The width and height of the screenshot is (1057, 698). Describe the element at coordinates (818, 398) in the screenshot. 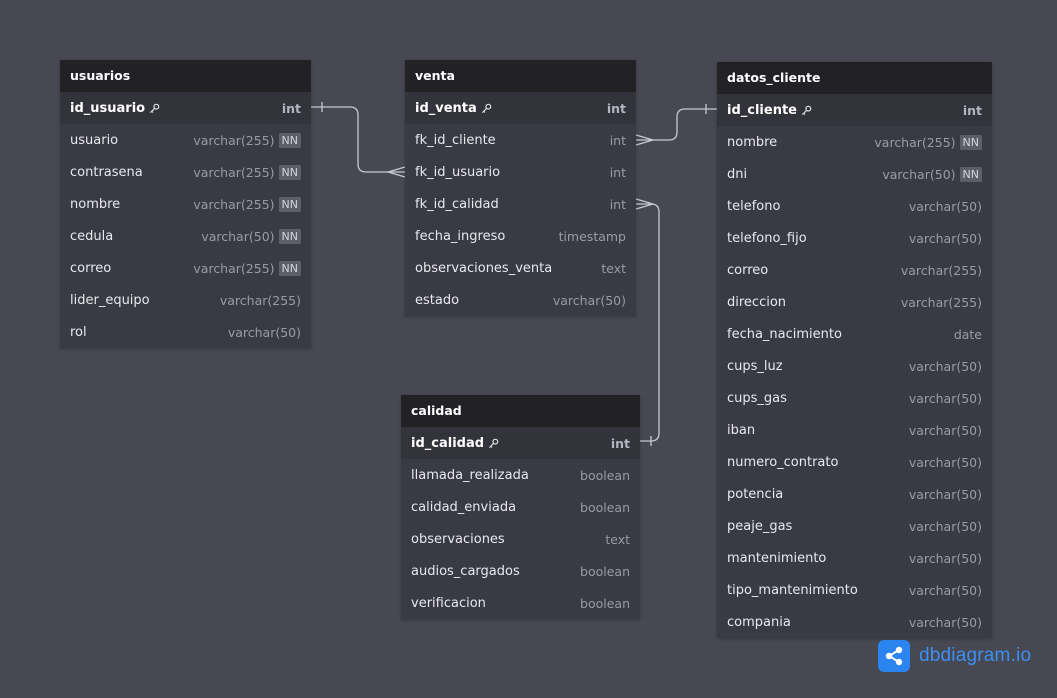

I see `field-name: cups_gas` at that location.